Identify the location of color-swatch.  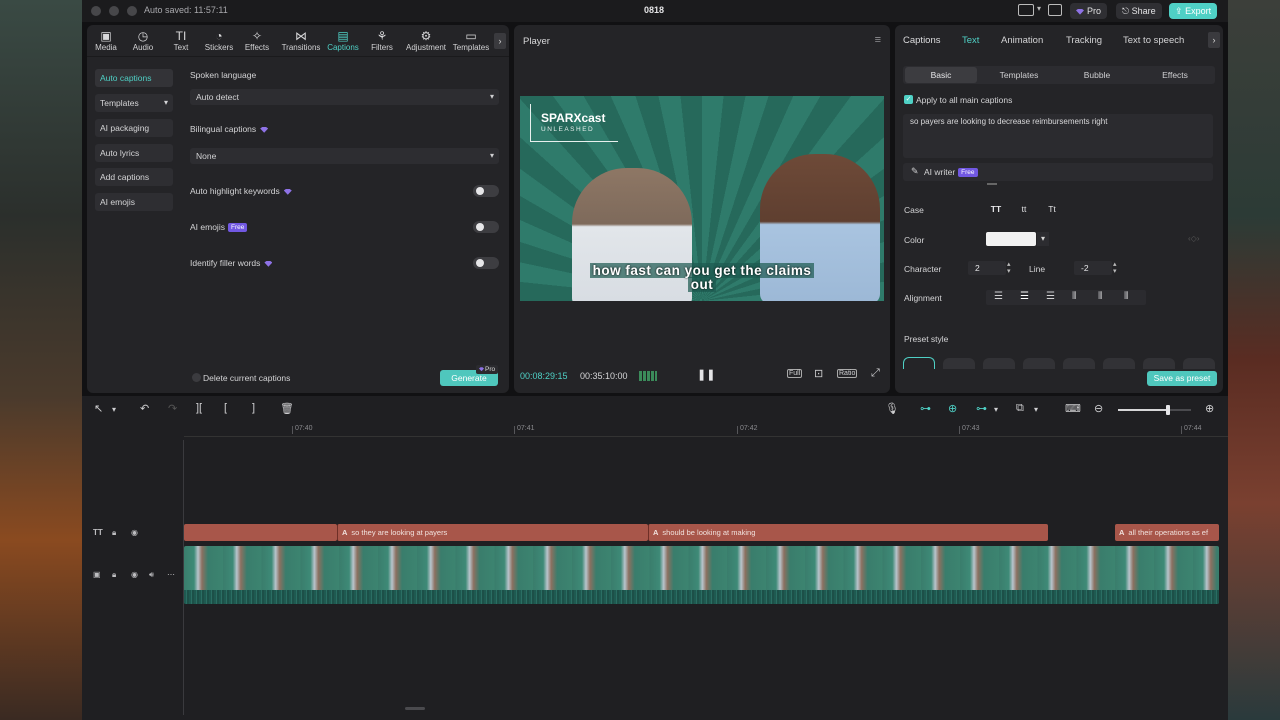
(1011, 239).